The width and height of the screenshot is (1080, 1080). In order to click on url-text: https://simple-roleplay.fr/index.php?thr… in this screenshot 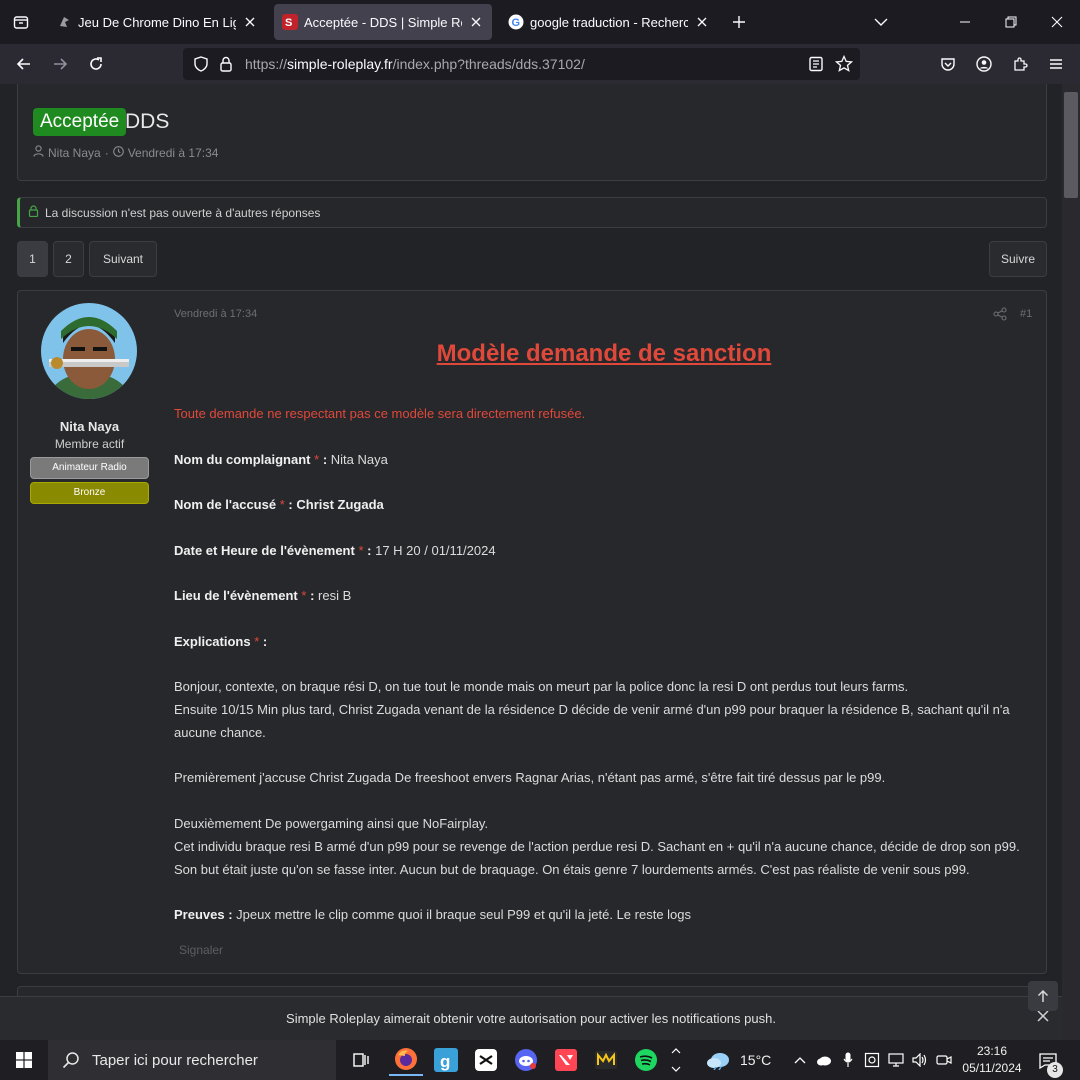, I will do `click(415, 64)`.